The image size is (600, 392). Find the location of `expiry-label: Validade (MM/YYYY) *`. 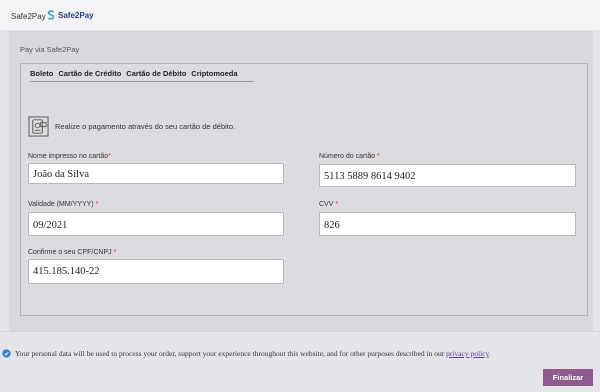

expiry-label: Validade (MM/YYYY) * is located at coordinates (63, 204).